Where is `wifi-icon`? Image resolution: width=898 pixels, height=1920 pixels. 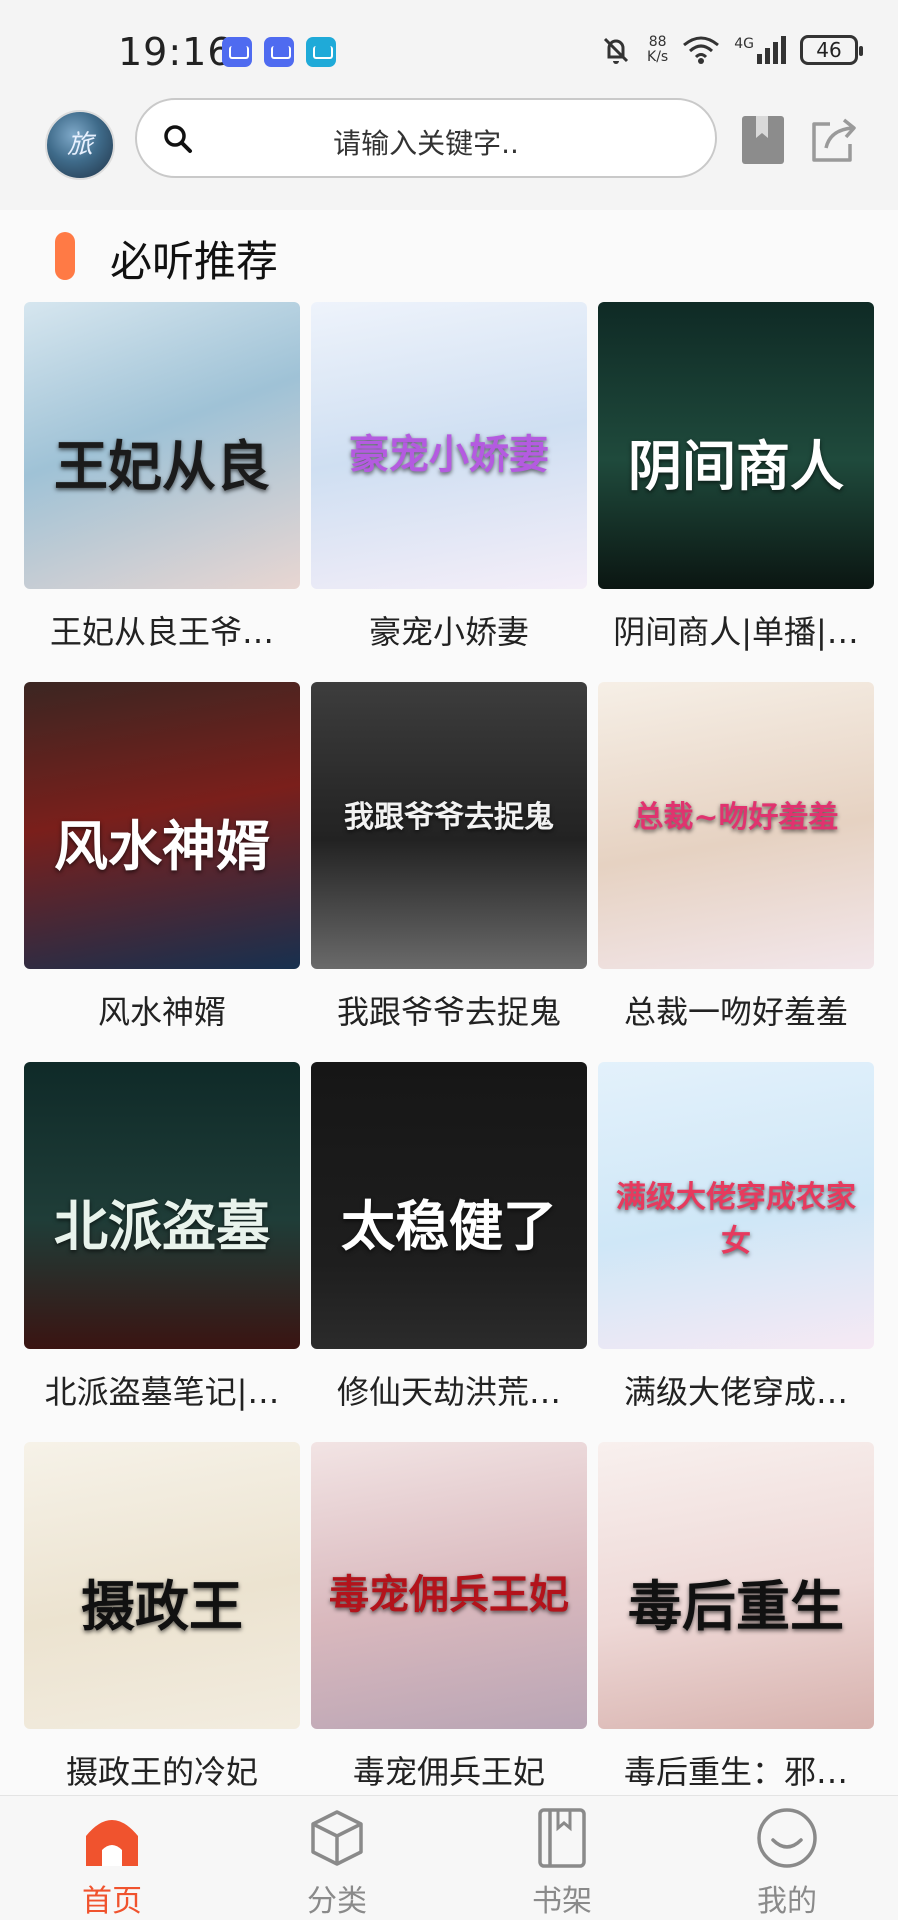
wifi-icon is located at coordinates (701, 50).